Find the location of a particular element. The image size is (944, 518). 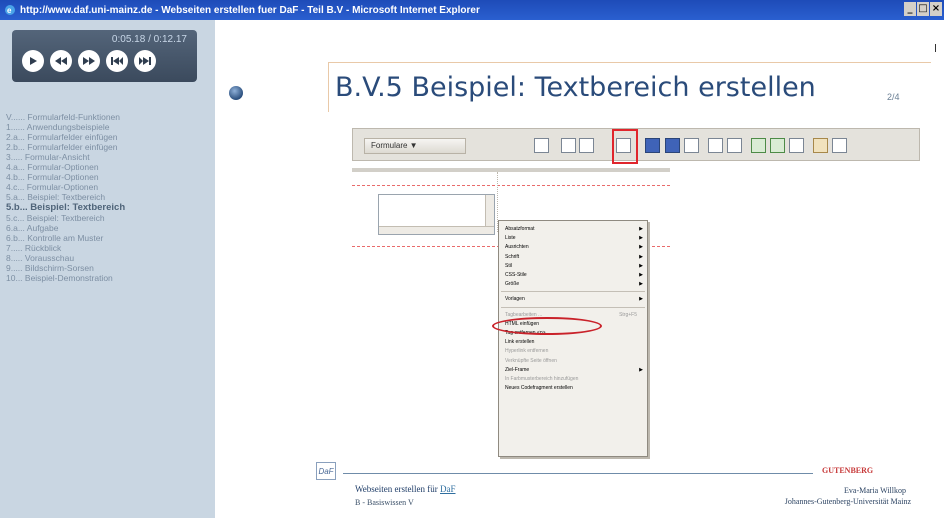

textarea-hscrollbar is located at coordinates (436, 230).